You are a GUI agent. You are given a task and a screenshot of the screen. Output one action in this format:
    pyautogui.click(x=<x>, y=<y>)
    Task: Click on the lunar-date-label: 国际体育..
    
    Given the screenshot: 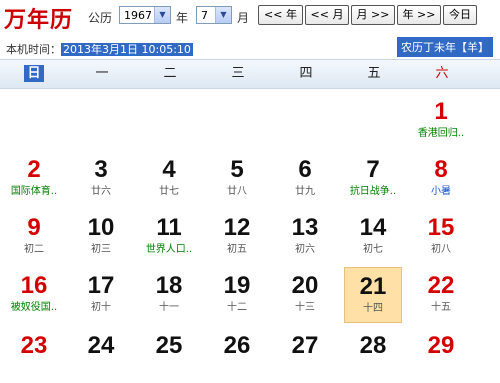 What is the action you would take?
    pyautogui.click(x=34, y=191)
    